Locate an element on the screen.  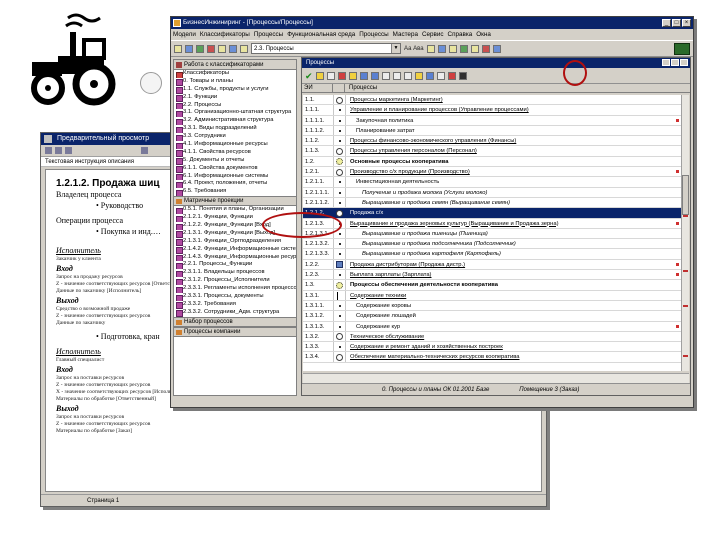
classifier-item: 3.3.1. Виды подразделений is located at coordinates (235, 129).